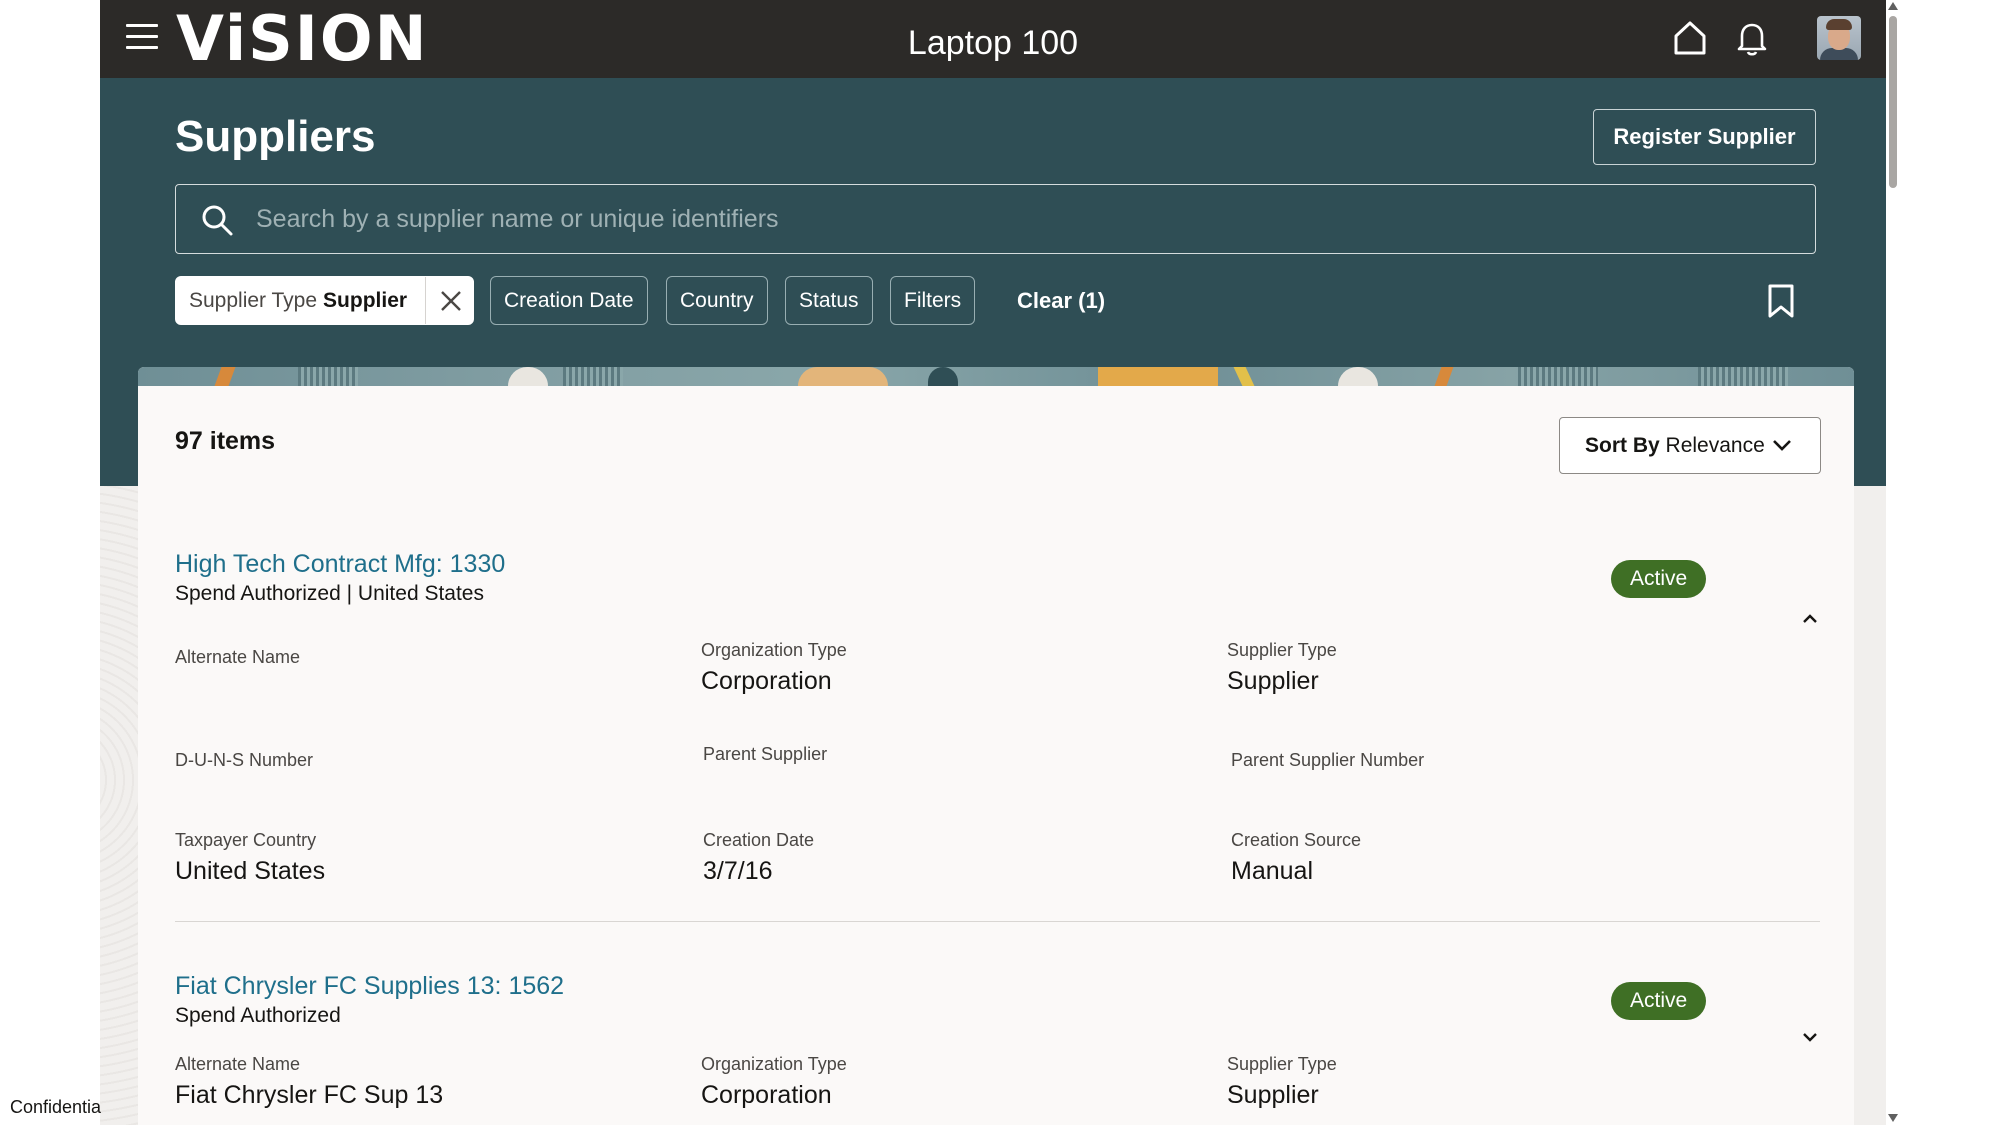 This screenshot has height=1125, width=2000. Describe the element at coordinates (1704, 137) in the screenshot. I see `register-supplier-button: Register Supplier` at that location.